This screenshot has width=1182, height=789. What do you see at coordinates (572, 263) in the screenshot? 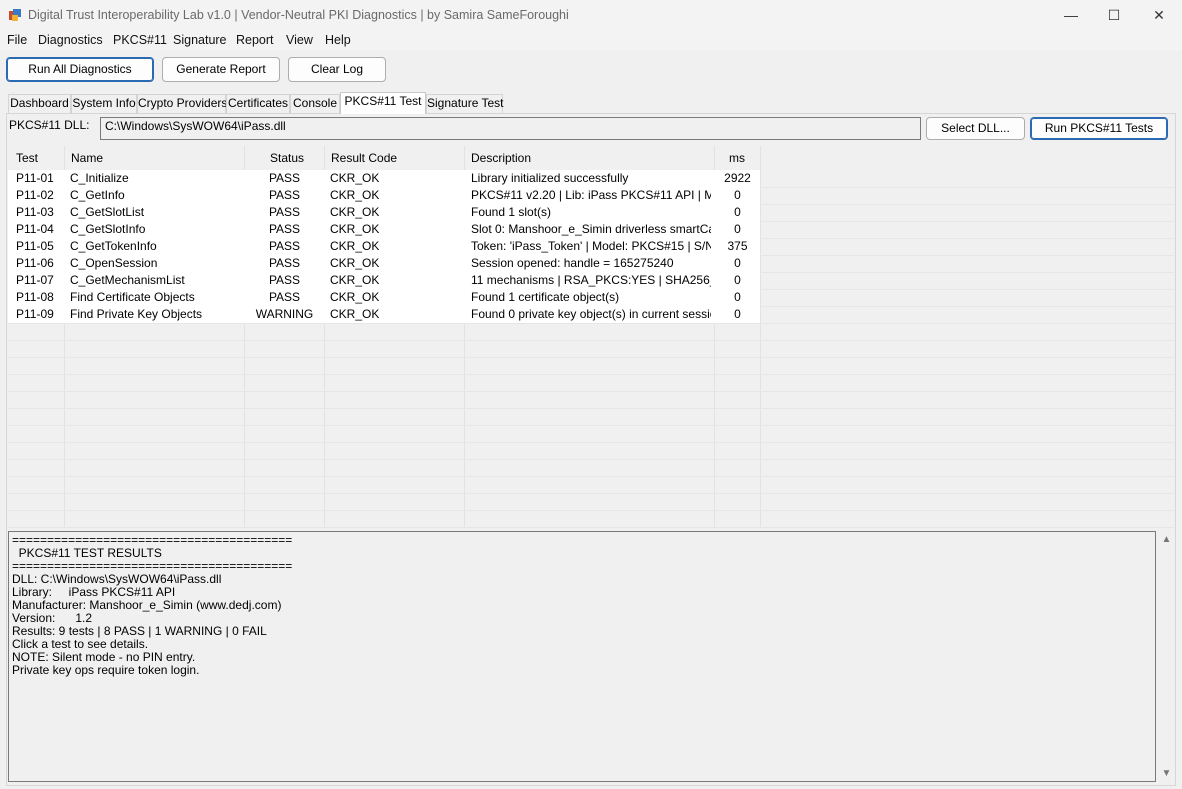
I see `cell-description: Session opened: handle = 165275240` at bounding box center [572, 263].